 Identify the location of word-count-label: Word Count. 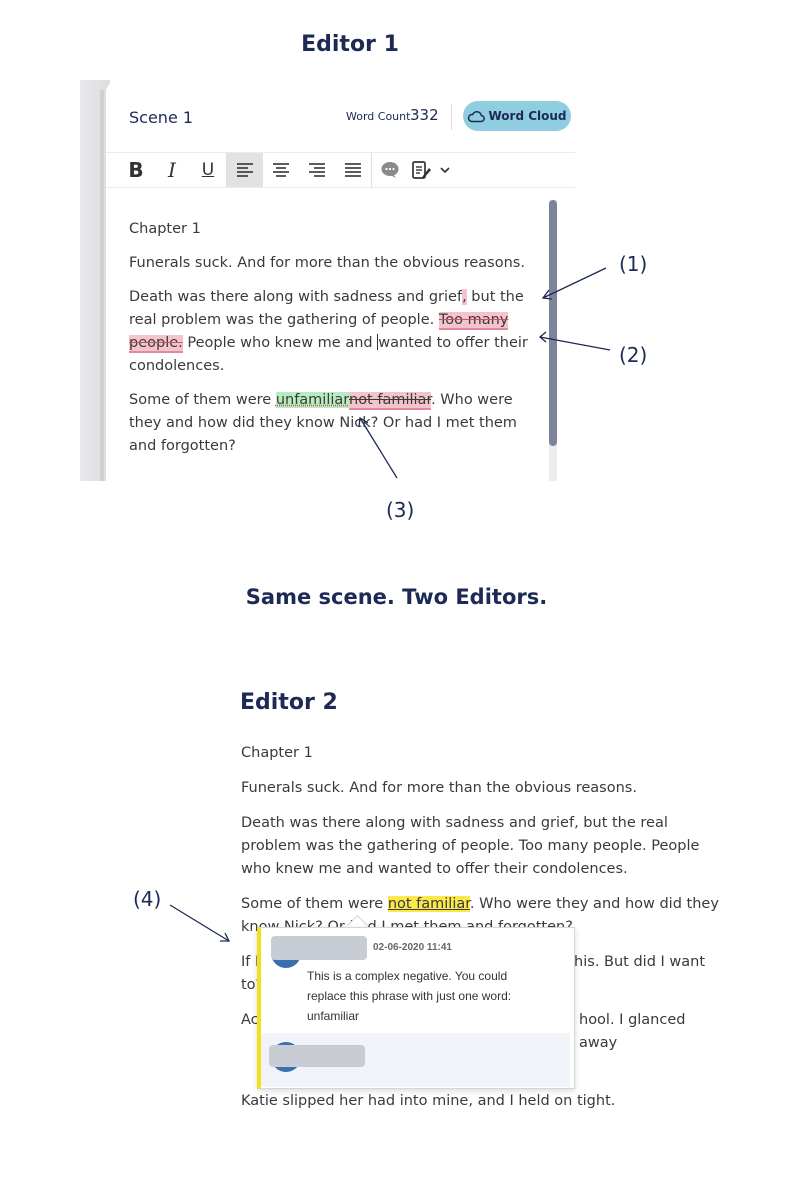
(378, 116).